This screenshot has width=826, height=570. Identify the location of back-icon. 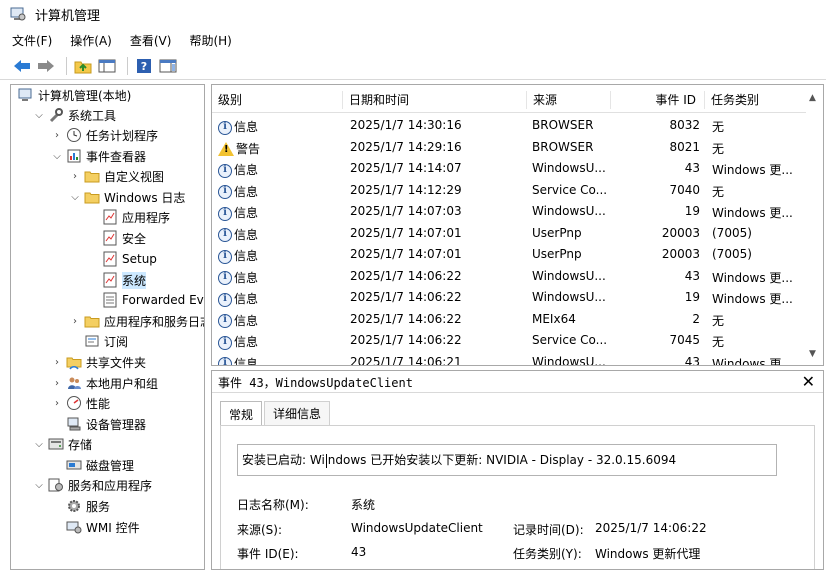
(22, 66).